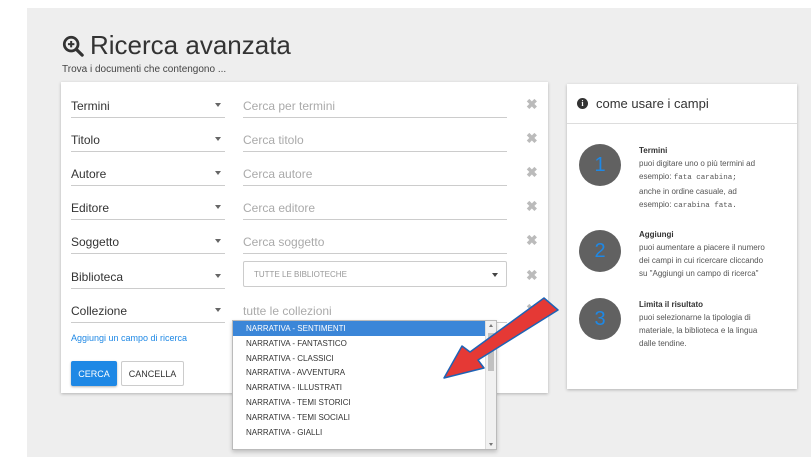  Describe the element at coordinates (89, 174) in the screenshot. I see `field-select-label: Autore` at that location.